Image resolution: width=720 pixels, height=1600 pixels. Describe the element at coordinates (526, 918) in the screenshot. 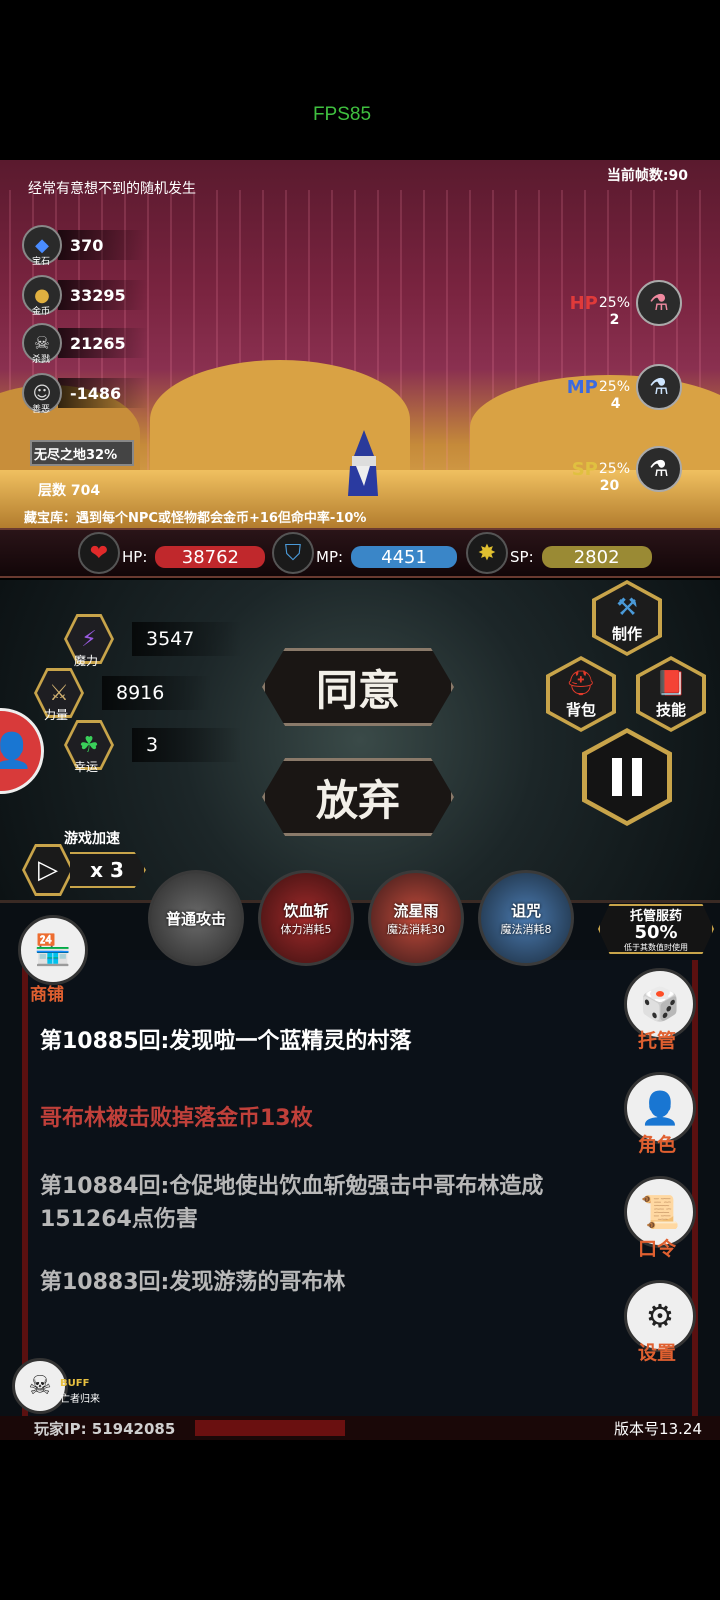

I see `skill-curse: 诅咒 魔法消耗8` at that location.